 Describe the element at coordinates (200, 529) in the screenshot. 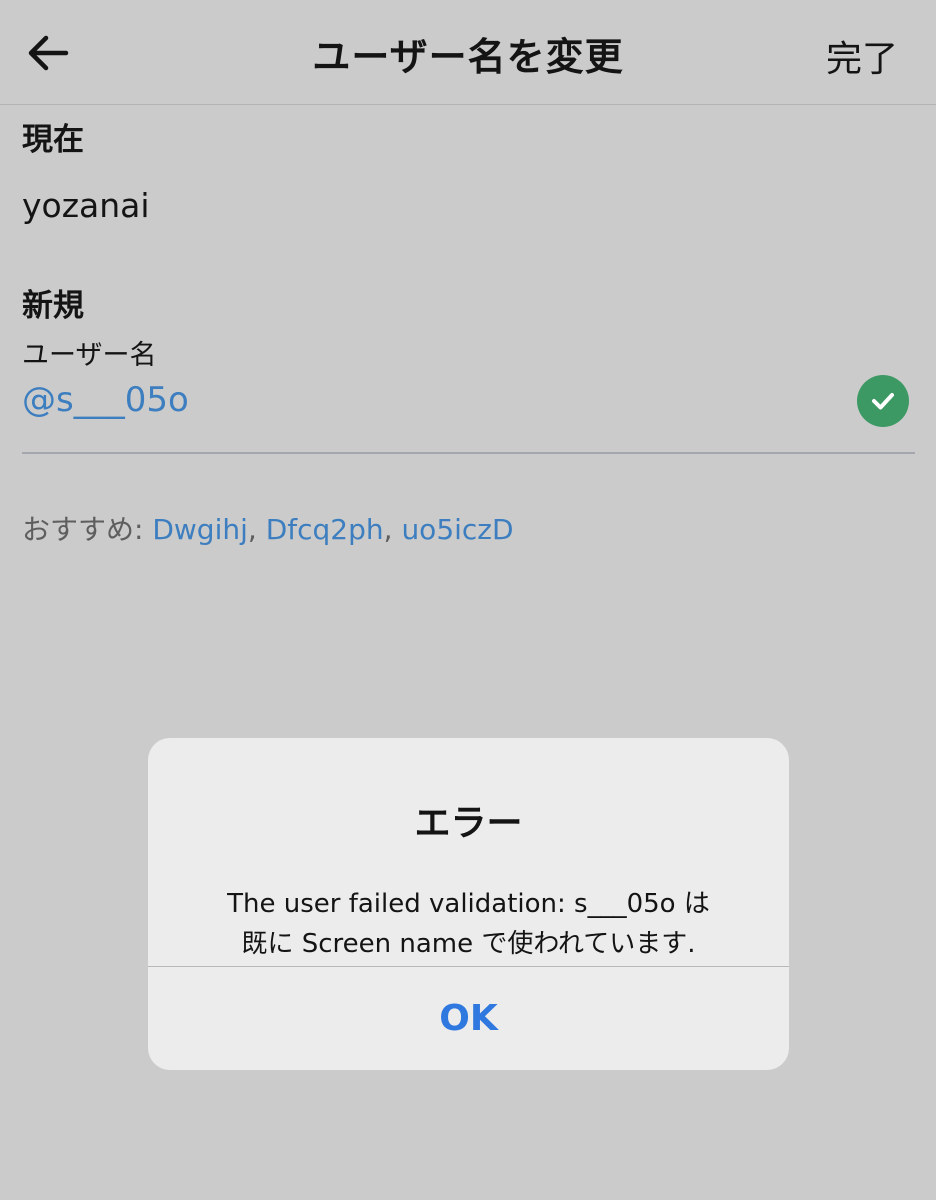

I see `suggestion-link: Dwgihj` at that location.